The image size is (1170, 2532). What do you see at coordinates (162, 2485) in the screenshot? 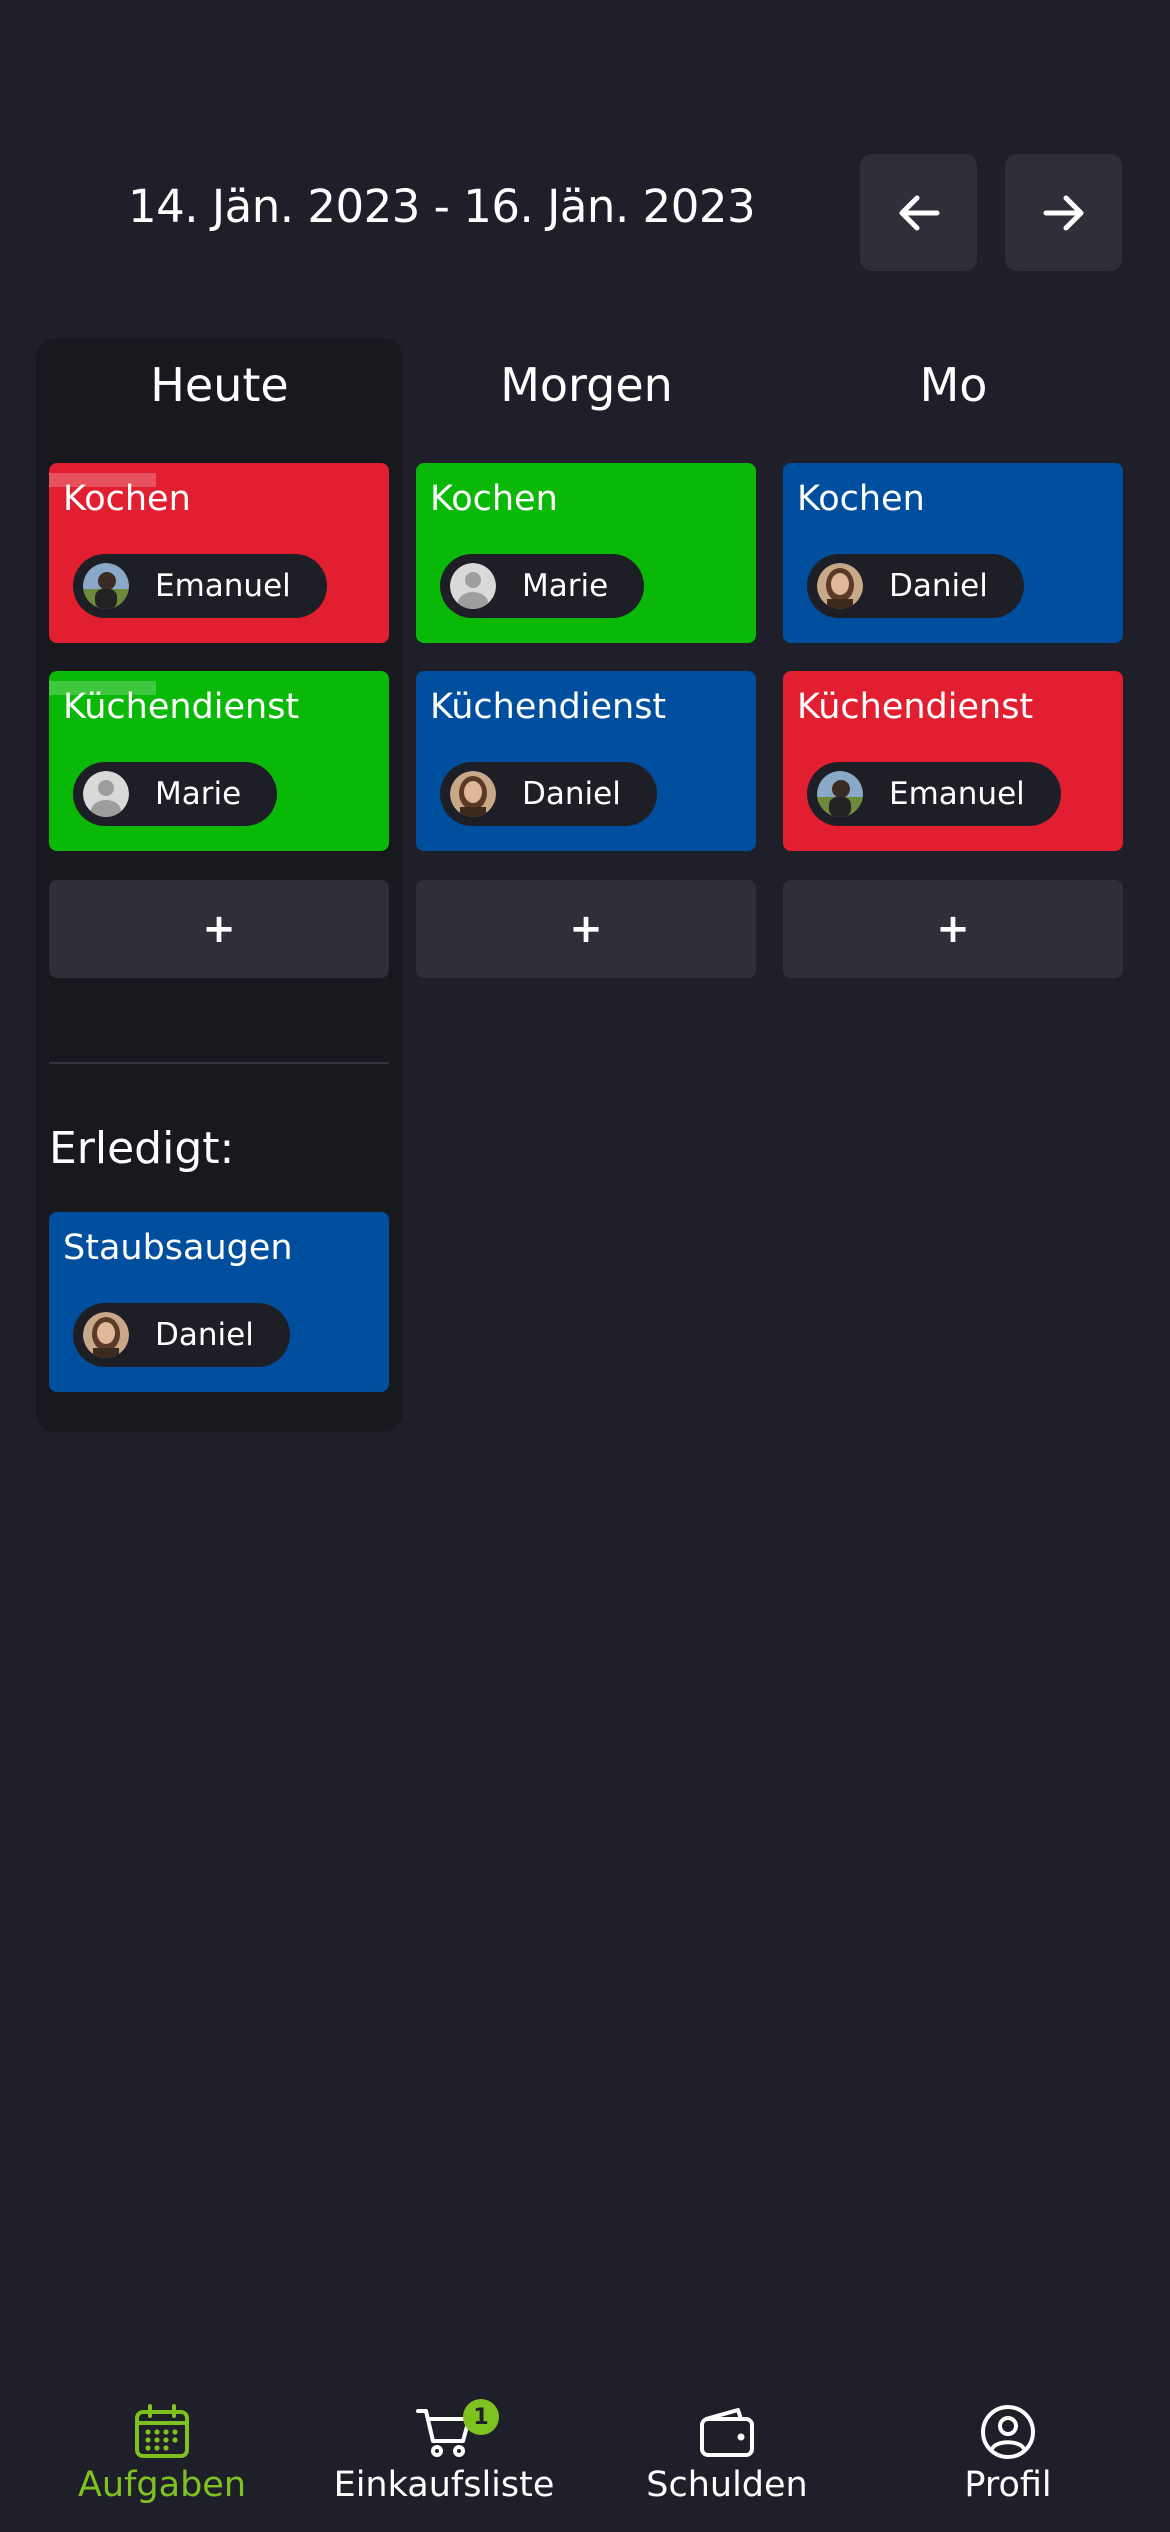
I see `nav-label: Aufgaben` at bounding box center [162, 2485].